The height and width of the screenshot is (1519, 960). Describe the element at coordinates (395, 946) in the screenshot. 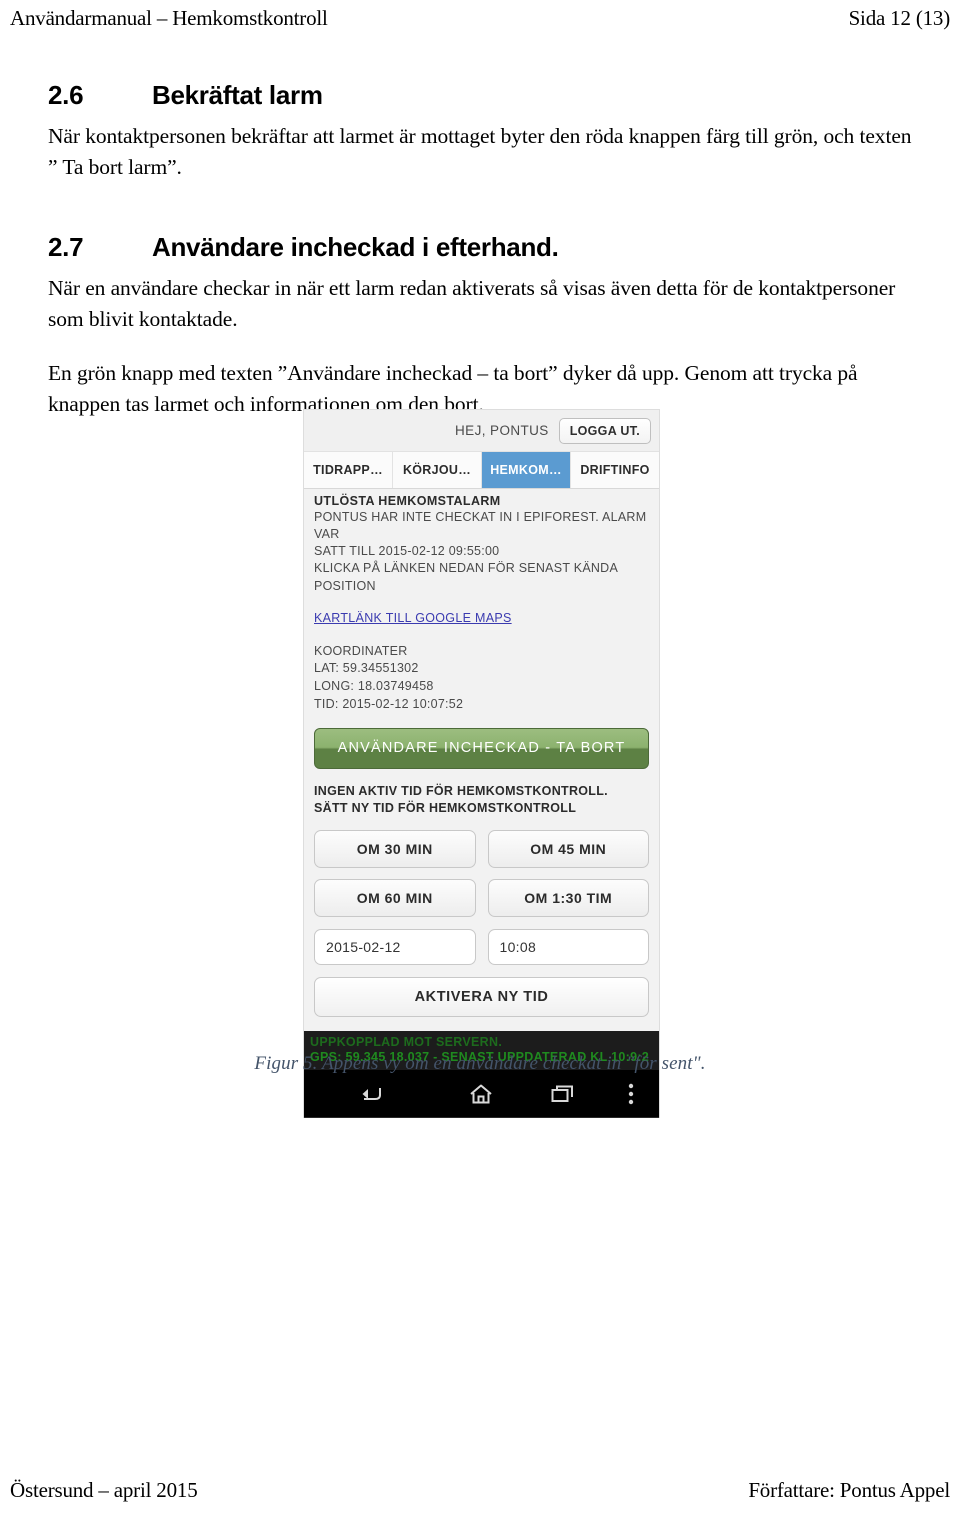

I see `date-input: 2015-02-12` at that location.